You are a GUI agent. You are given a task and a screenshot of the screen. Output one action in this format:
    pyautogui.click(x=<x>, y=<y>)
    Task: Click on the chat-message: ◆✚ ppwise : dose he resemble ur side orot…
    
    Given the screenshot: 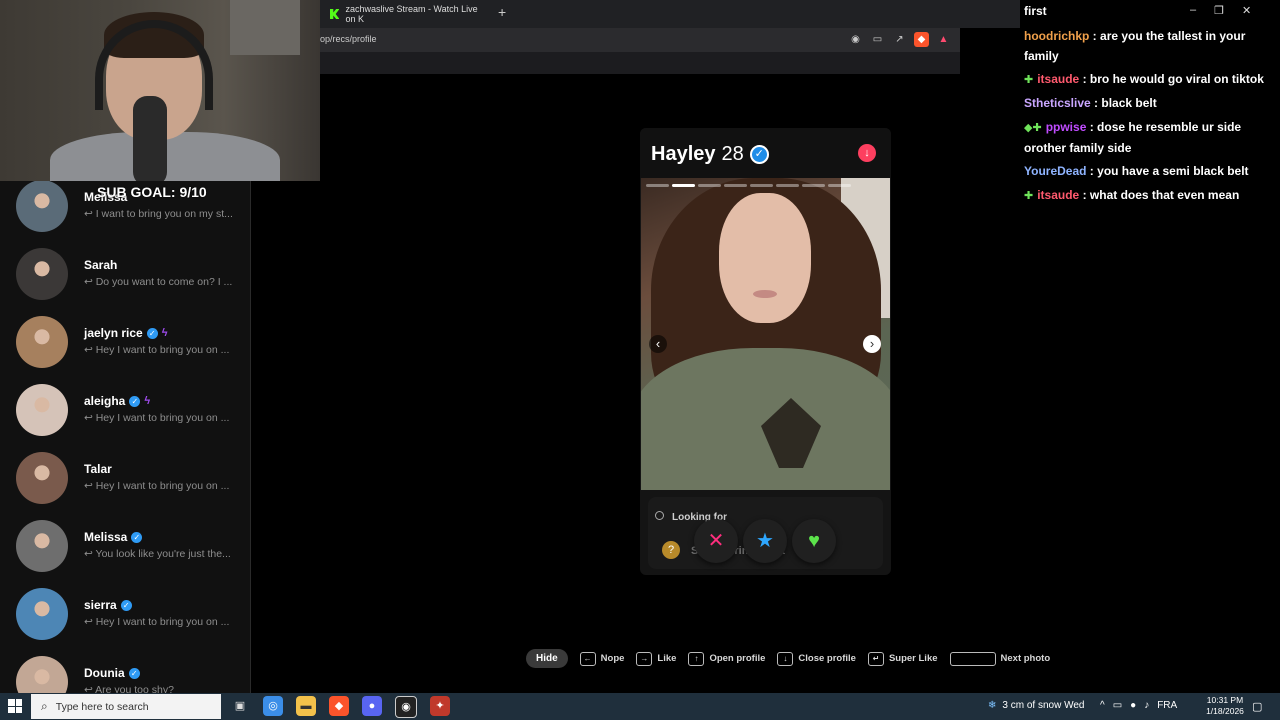 What is the action you would take?
    pyautogui.click(x=1133, y=137)
    